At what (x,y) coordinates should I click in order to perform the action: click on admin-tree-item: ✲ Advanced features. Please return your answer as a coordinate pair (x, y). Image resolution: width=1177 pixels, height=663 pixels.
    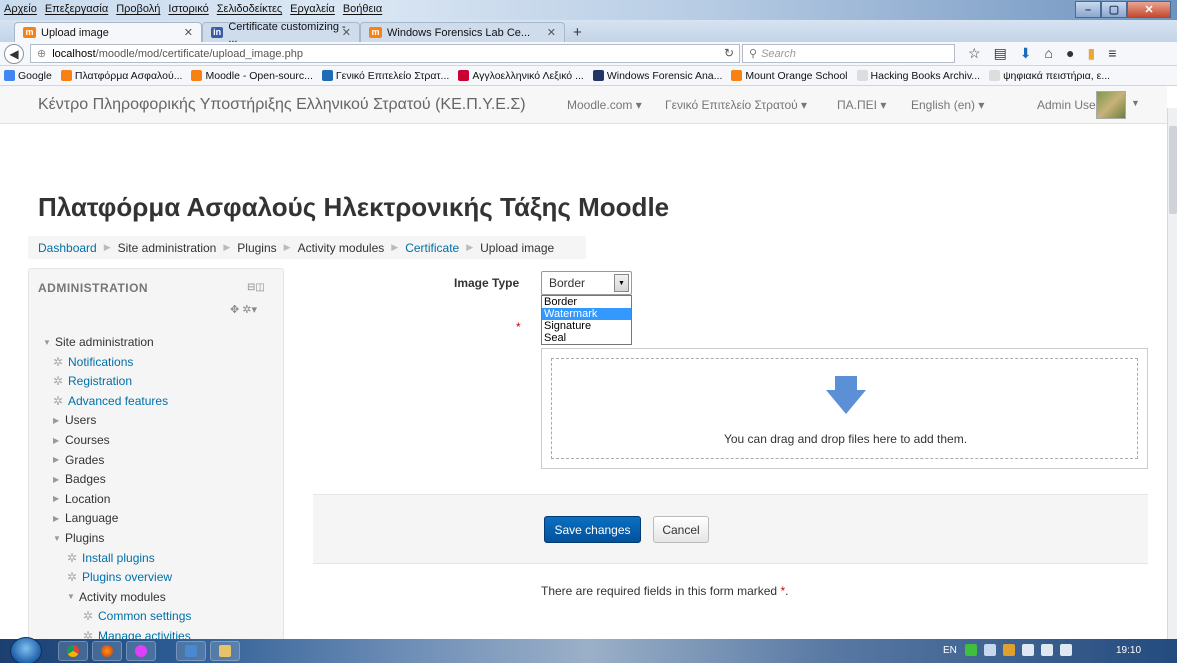
    Looking at the image, I should click on (110, 401).